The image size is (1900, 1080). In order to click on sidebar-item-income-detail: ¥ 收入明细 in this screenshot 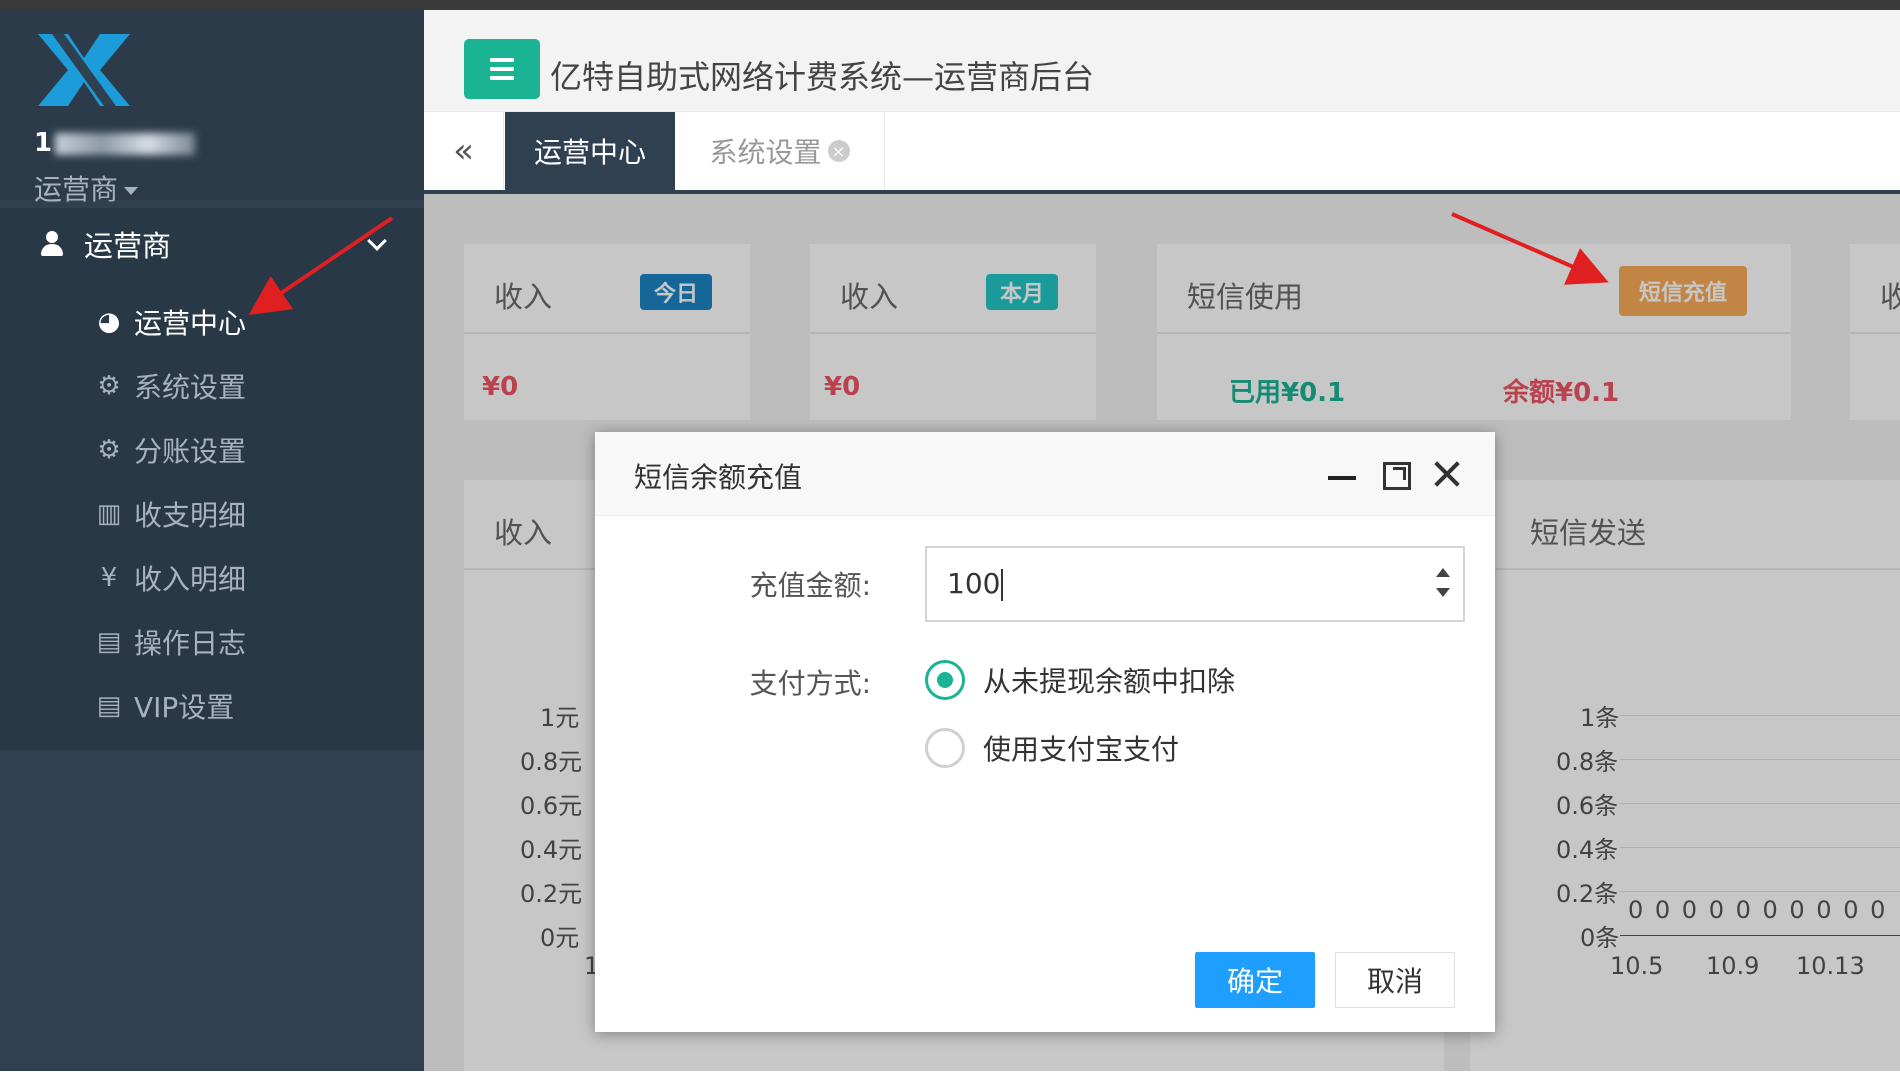, I will do `click(212, 578)`.